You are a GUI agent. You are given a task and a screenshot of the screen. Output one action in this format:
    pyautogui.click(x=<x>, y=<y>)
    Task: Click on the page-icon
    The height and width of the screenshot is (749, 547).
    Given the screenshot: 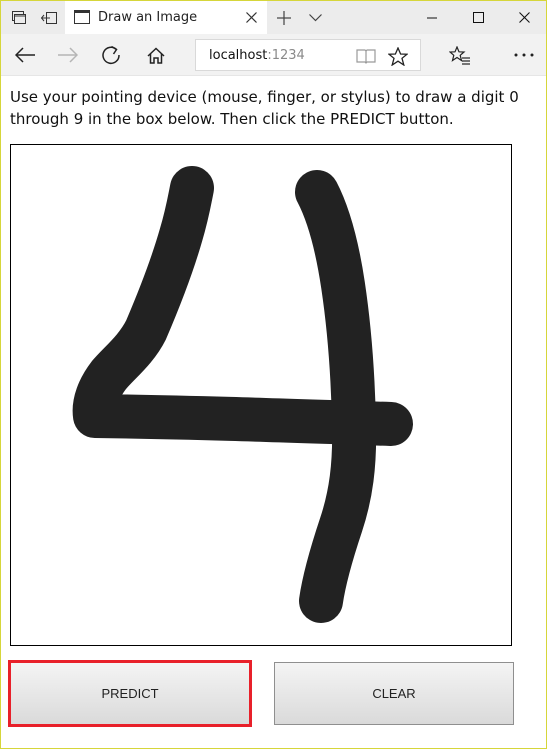 What is the action you would take?
    pyautogui.click(x=82, y=17)
    